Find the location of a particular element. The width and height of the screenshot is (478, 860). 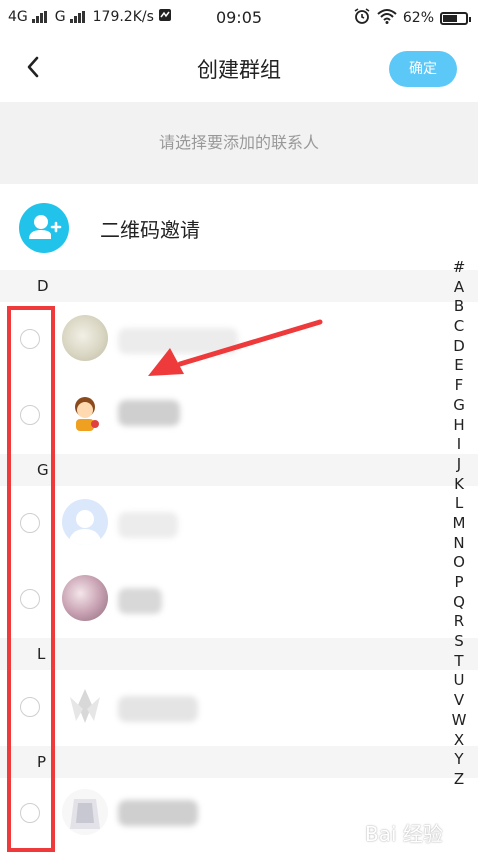

index-letter: E is located at coordinates (459, 366).